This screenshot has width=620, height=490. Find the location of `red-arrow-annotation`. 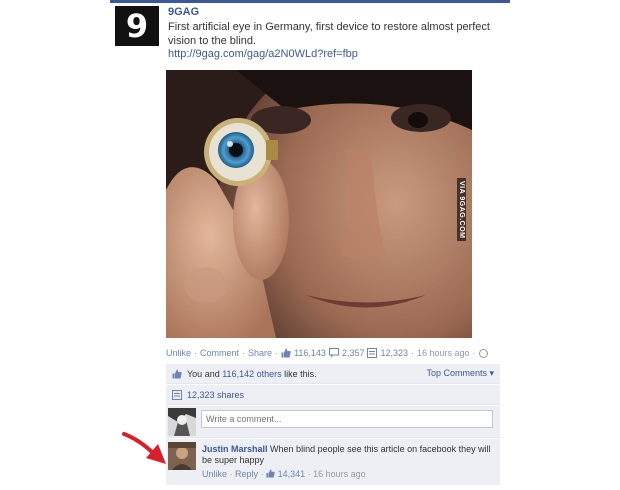

red-arrow-annotation is located at coordinates (144, 448).